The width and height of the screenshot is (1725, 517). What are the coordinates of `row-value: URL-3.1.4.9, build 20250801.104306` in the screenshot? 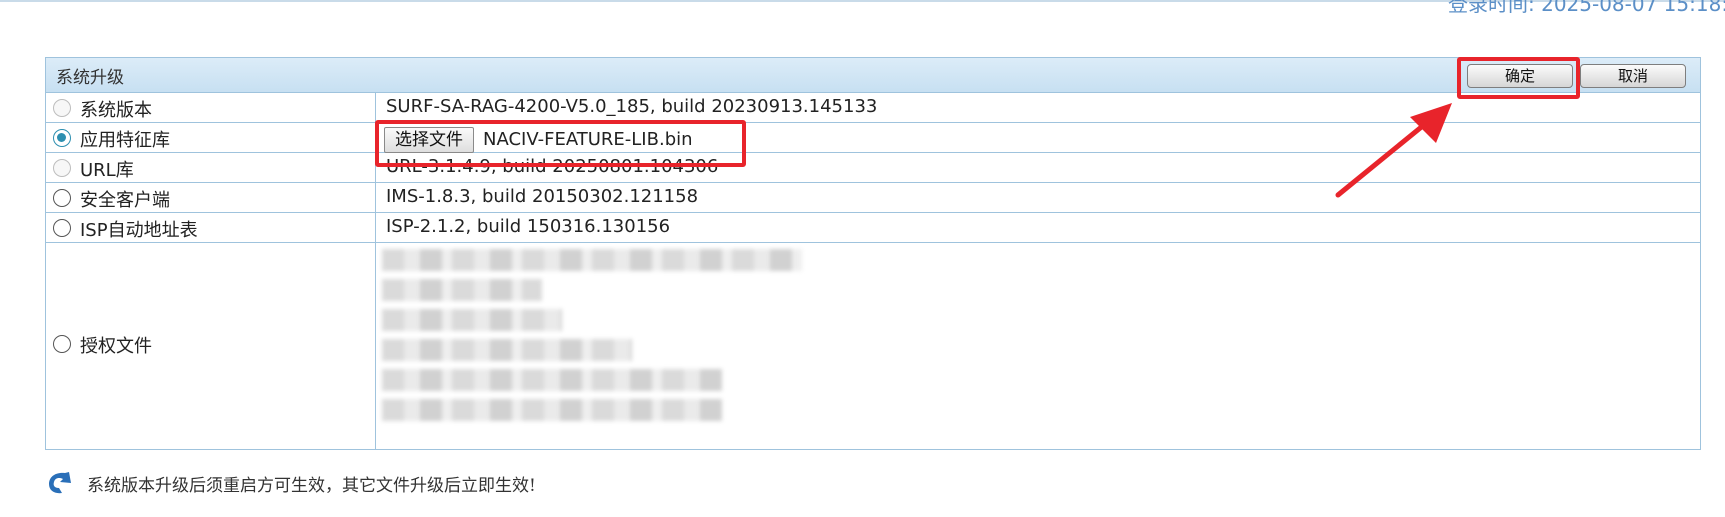 It's located at (552, 166).